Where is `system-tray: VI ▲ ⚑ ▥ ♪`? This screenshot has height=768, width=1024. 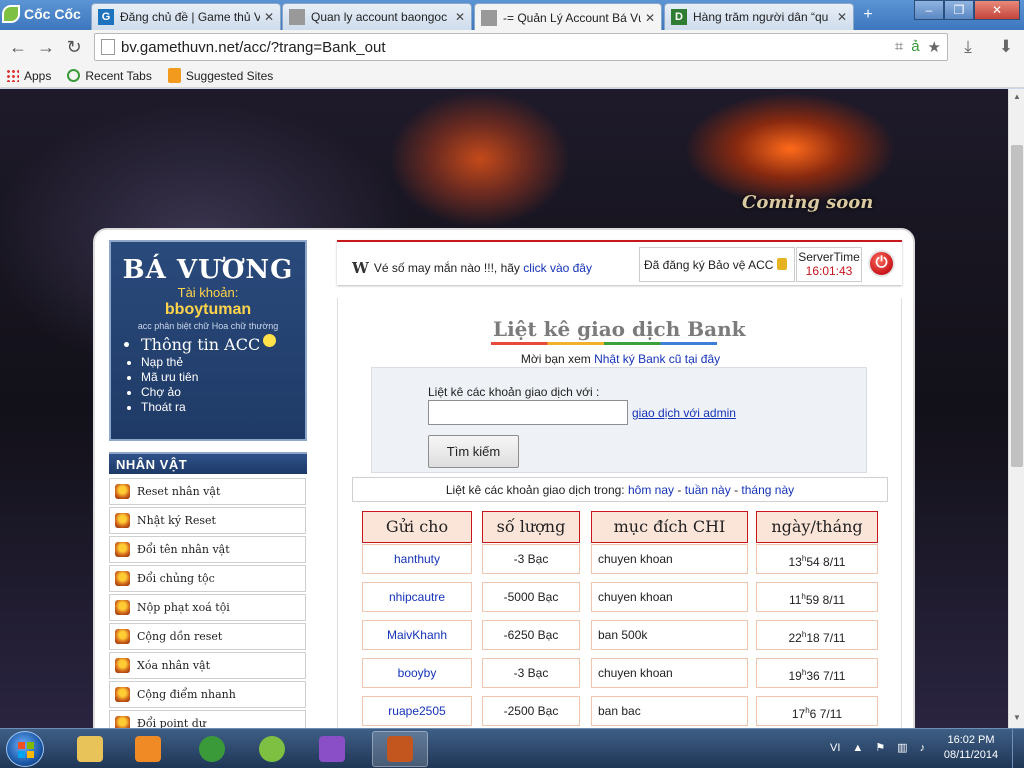 system-tray: VI ▲ ⚑ ▥ ♪ is located at coordinates (878, 748).